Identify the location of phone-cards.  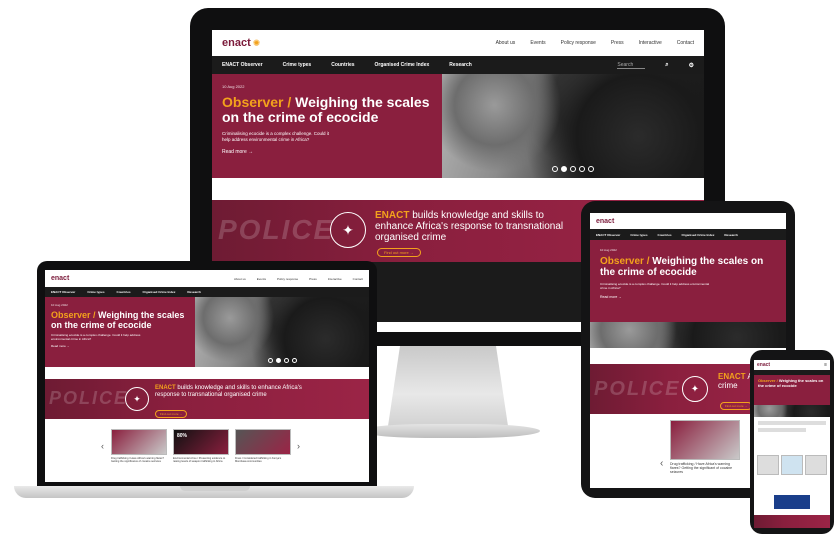
(792, 465).